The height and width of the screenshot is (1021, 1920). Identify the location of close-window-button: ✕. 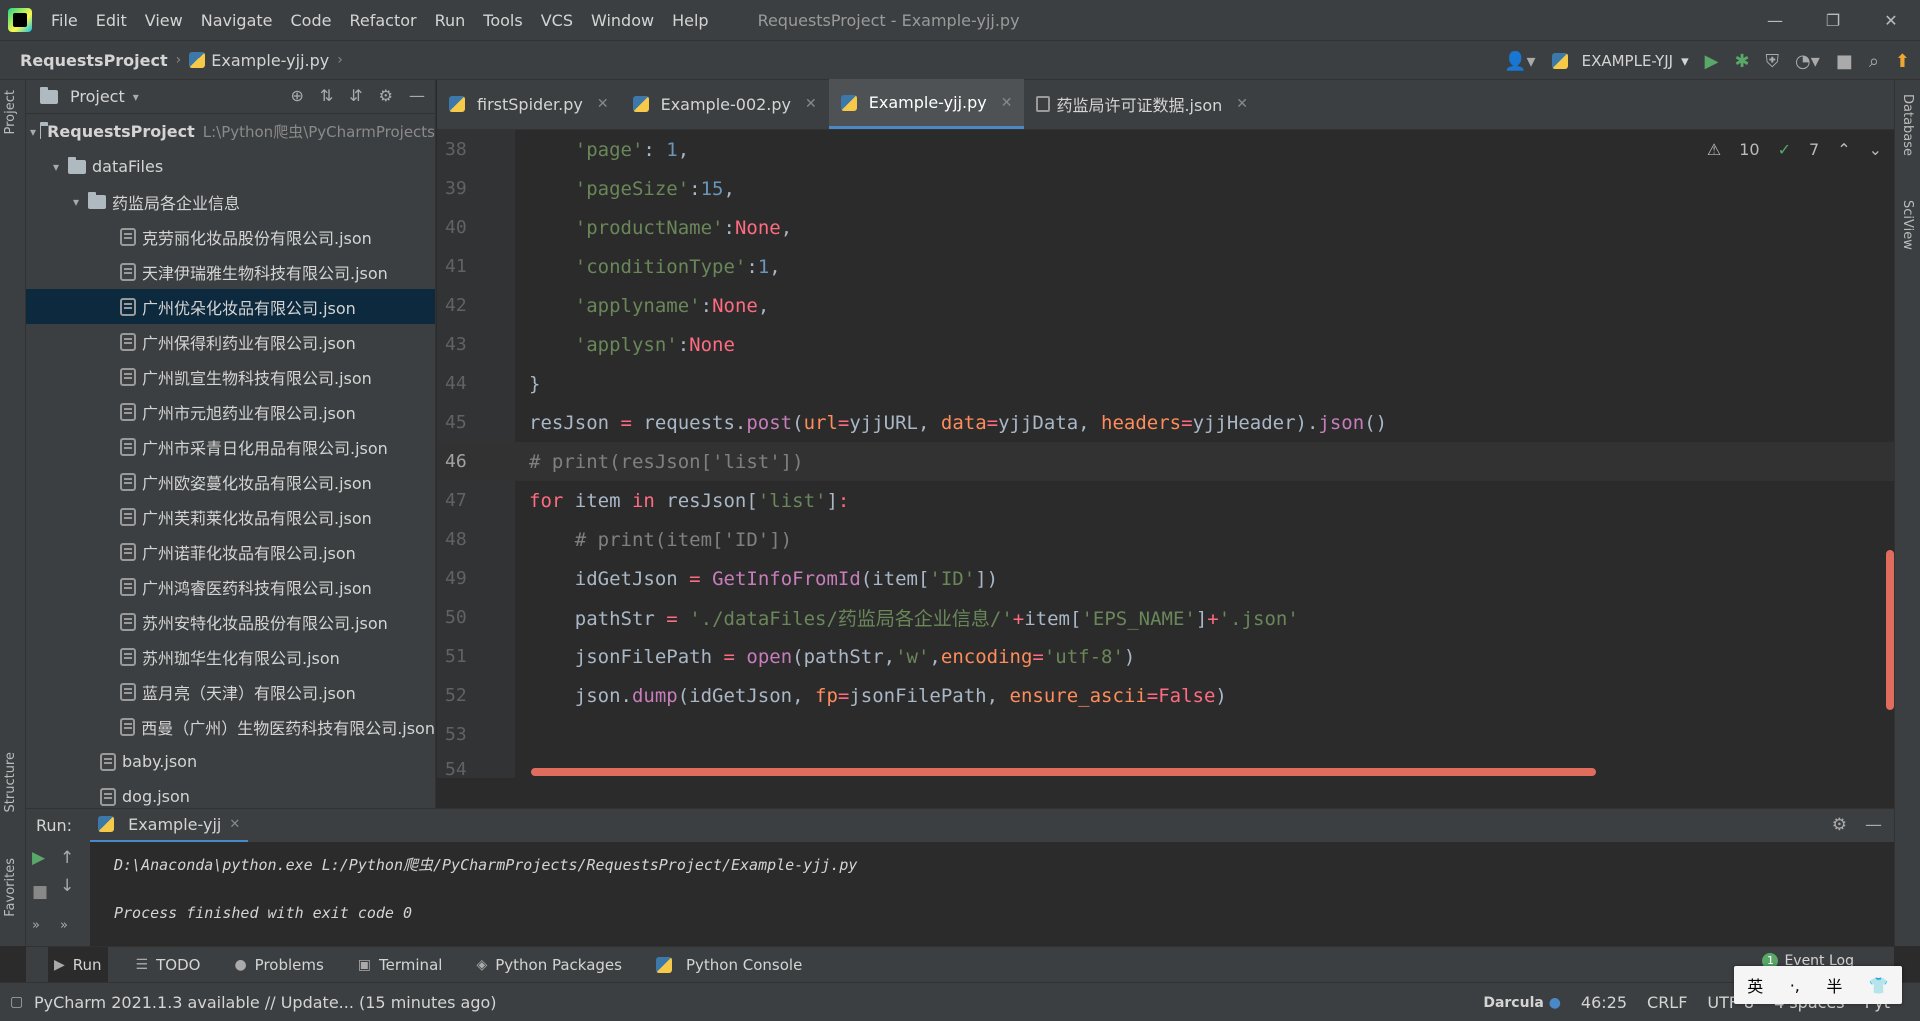
(1891, 20).